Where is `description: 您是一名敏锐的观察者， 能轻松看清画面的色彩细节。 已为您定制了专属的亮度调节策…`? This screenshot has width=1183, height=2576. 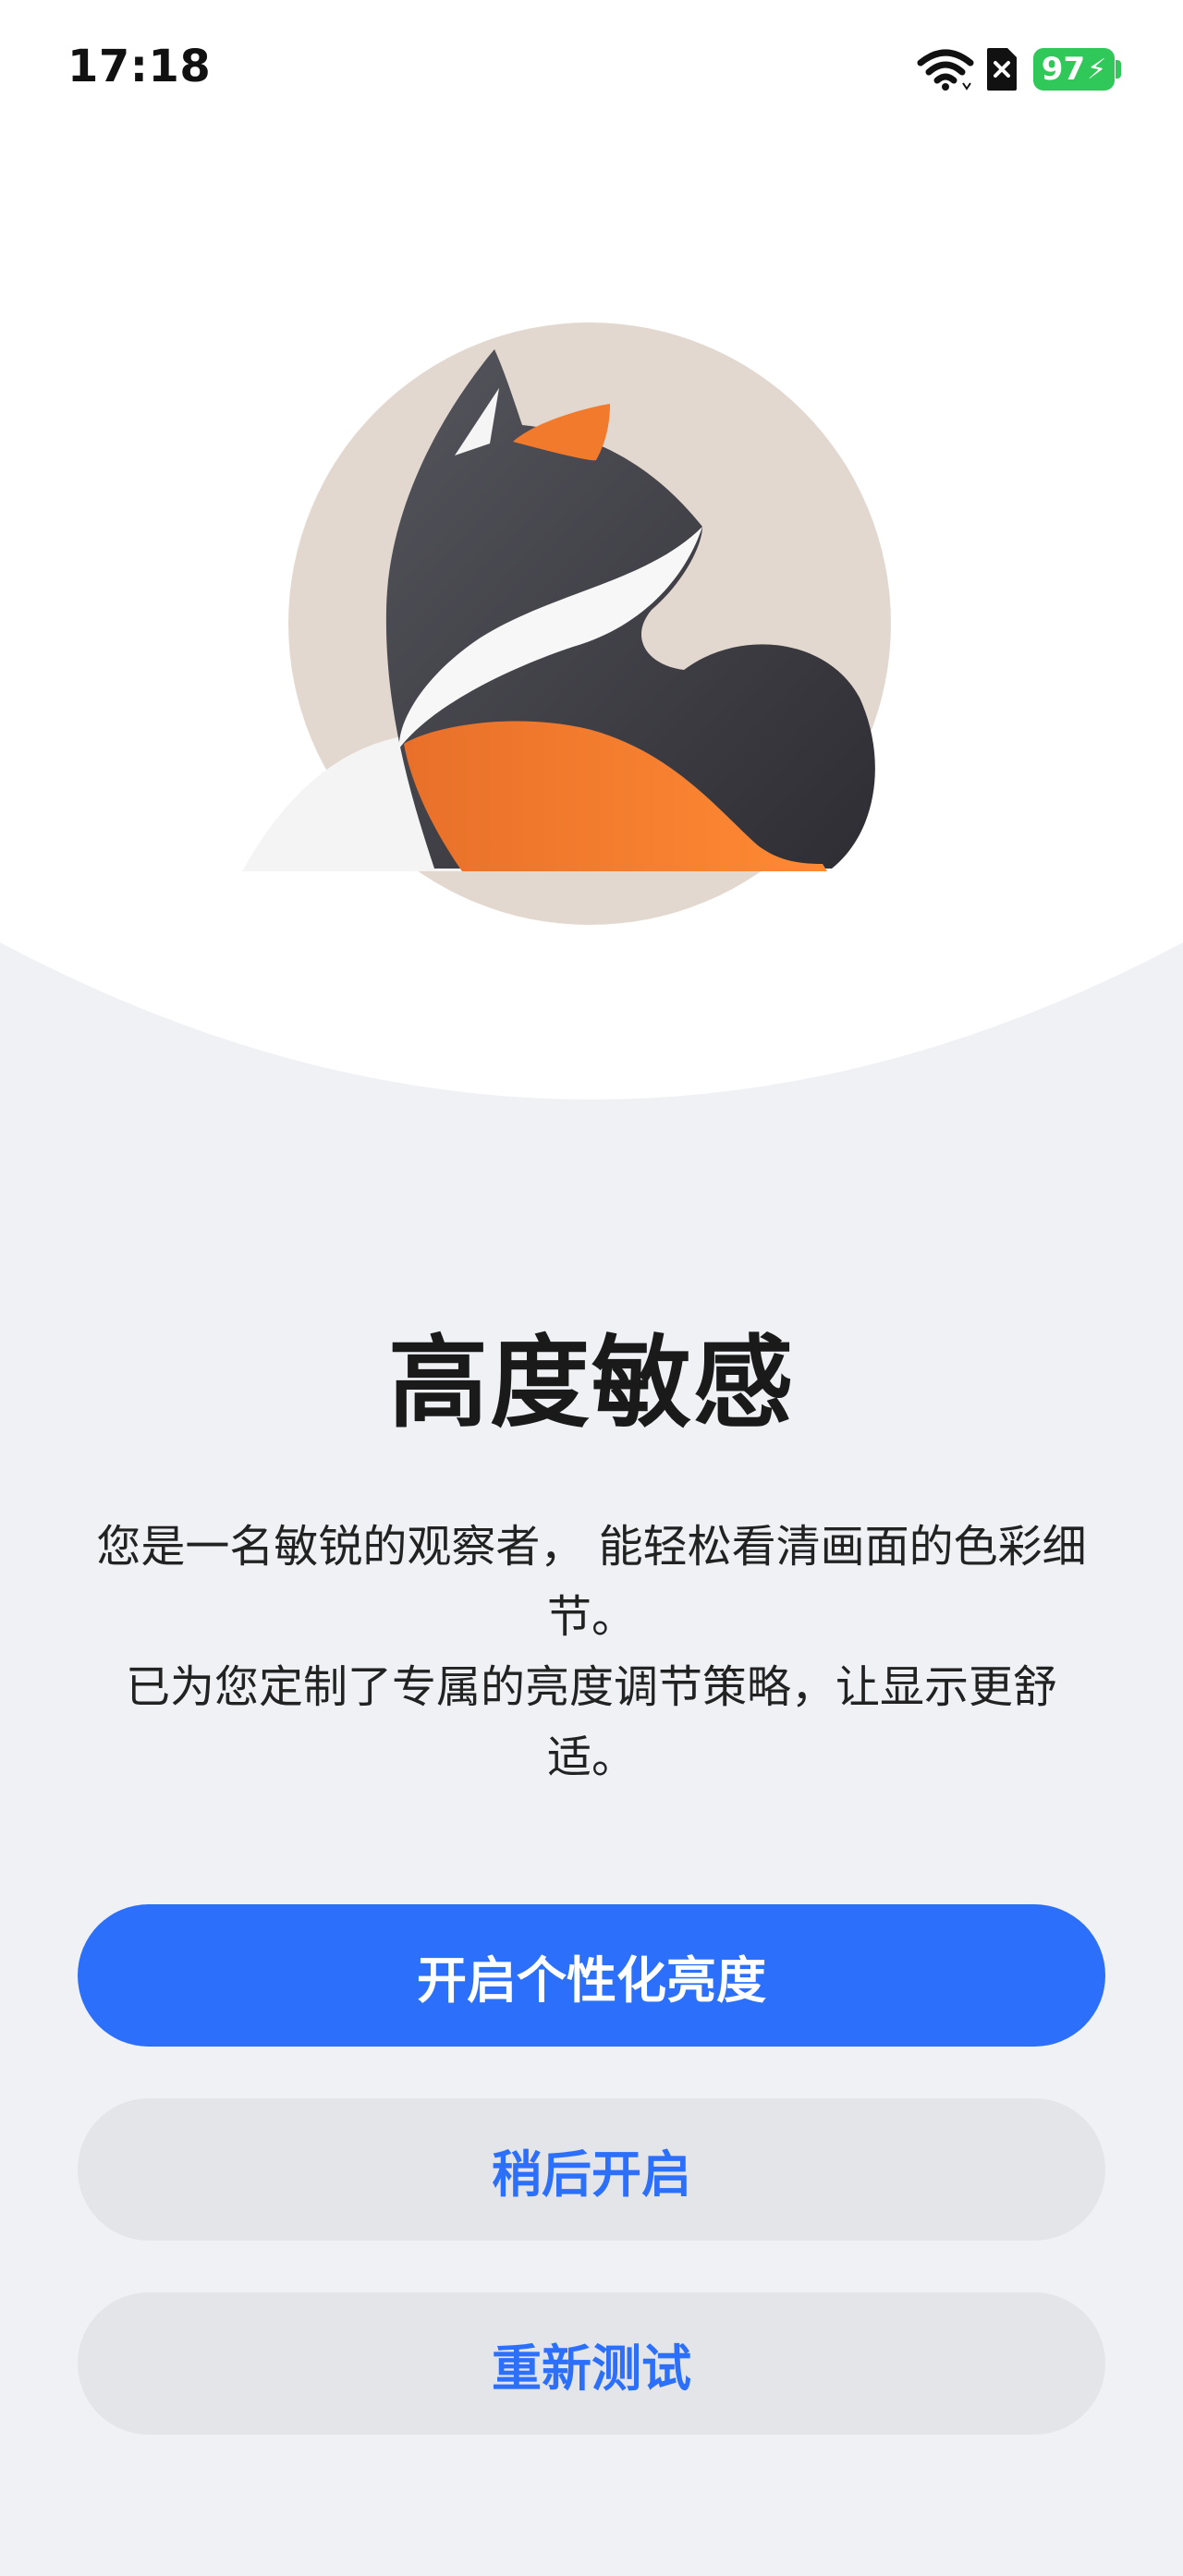
description: 您是一名敏锐的观察者， 能轻松看清画面的色彩细节。 已为您定制了专属的亮度调节策… is located at coordinates (592, 1652).